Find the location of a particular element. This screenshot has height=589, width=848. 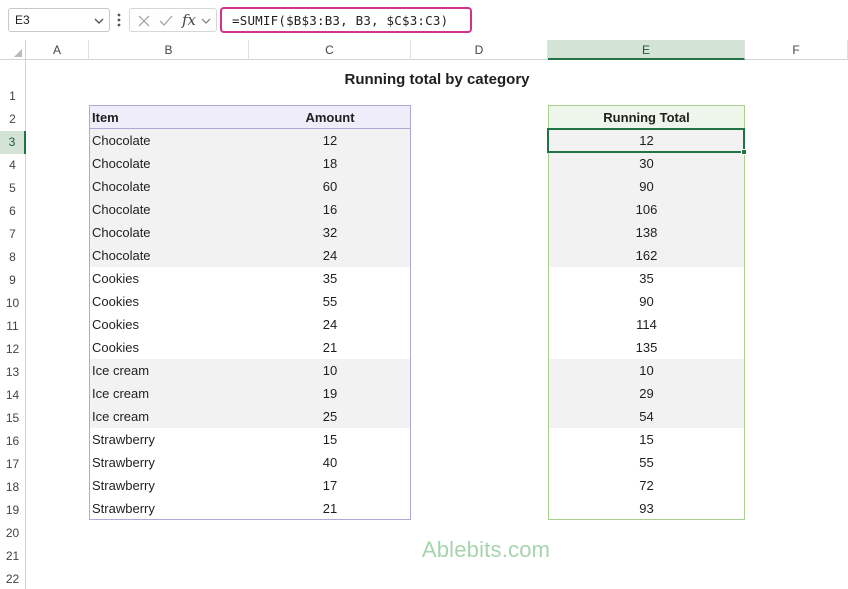

row-header-13: 13 is located at coordinates (12, 372).